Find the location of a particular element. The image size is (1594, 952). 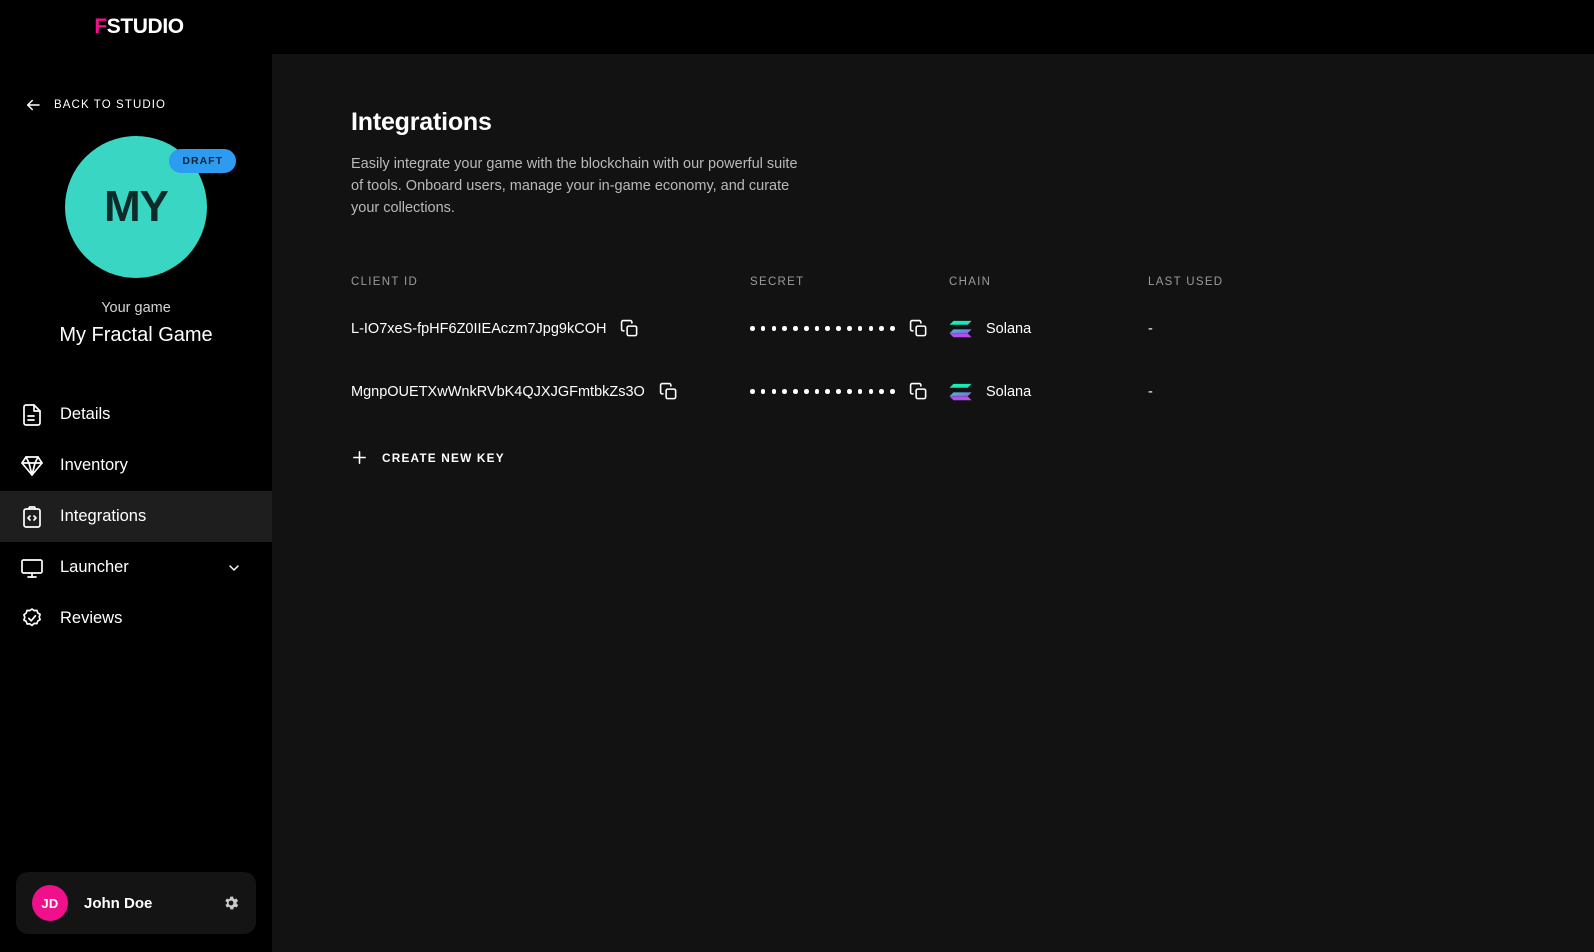

client-id-value: MgnpOUETXwWnkRVbK4QJXJGFmtbkZs3O is located at coordinates (498, 391).